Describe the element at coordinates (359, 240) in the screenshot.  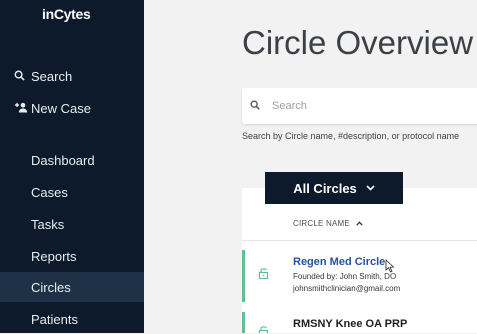
I see `divider` at that location.